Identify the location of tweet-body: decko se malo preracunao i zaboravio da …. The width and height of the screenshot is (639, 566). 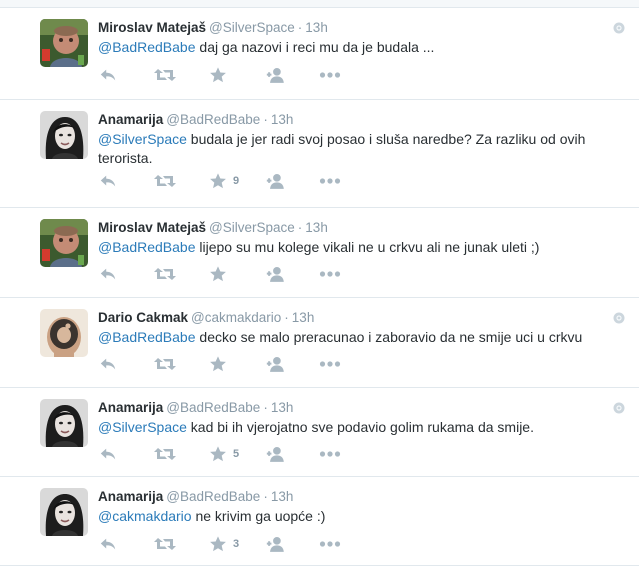
(389, 337).